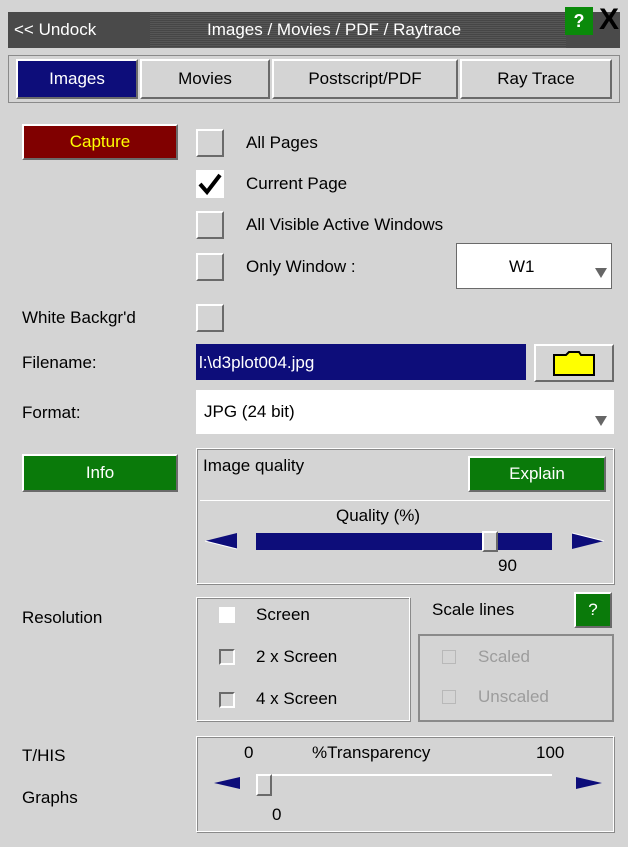  I want to click on explain-button: Explain, so click(537, 474).